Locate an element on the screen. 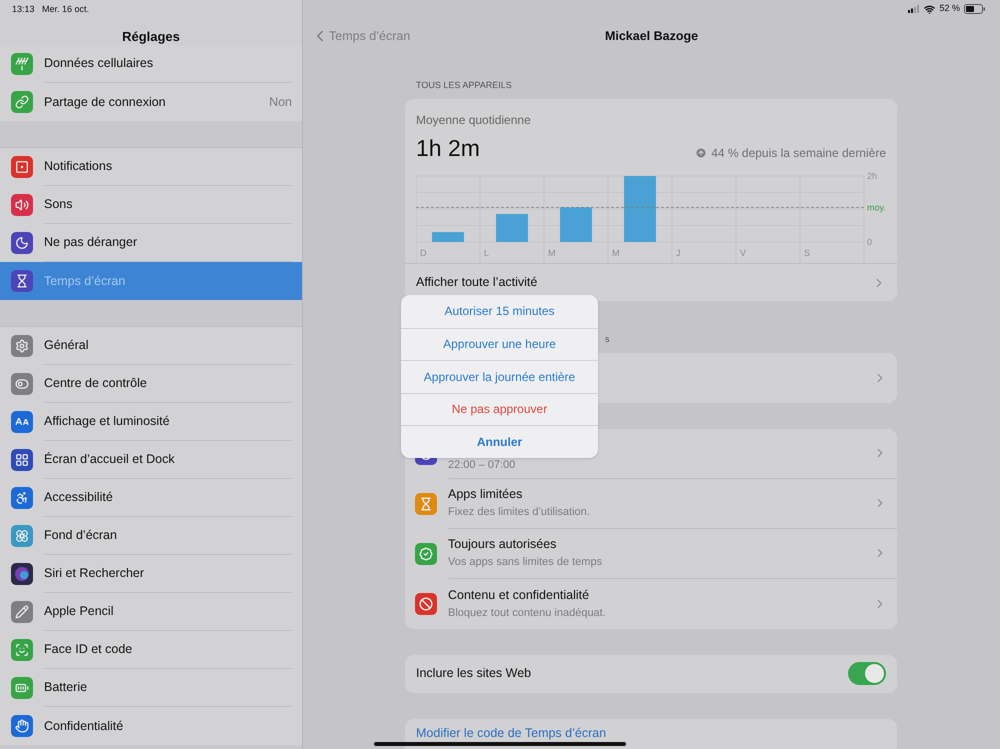 This screenshot has width=1000, height=749. toggle-label: Inclure les sites Web is located at coordinates (474, 673).